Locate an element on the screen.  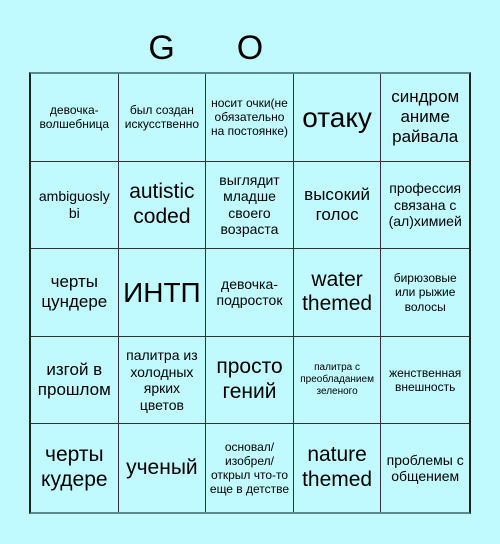
bingo-cell: проблемы с общением is located at coordinates (425, 468).